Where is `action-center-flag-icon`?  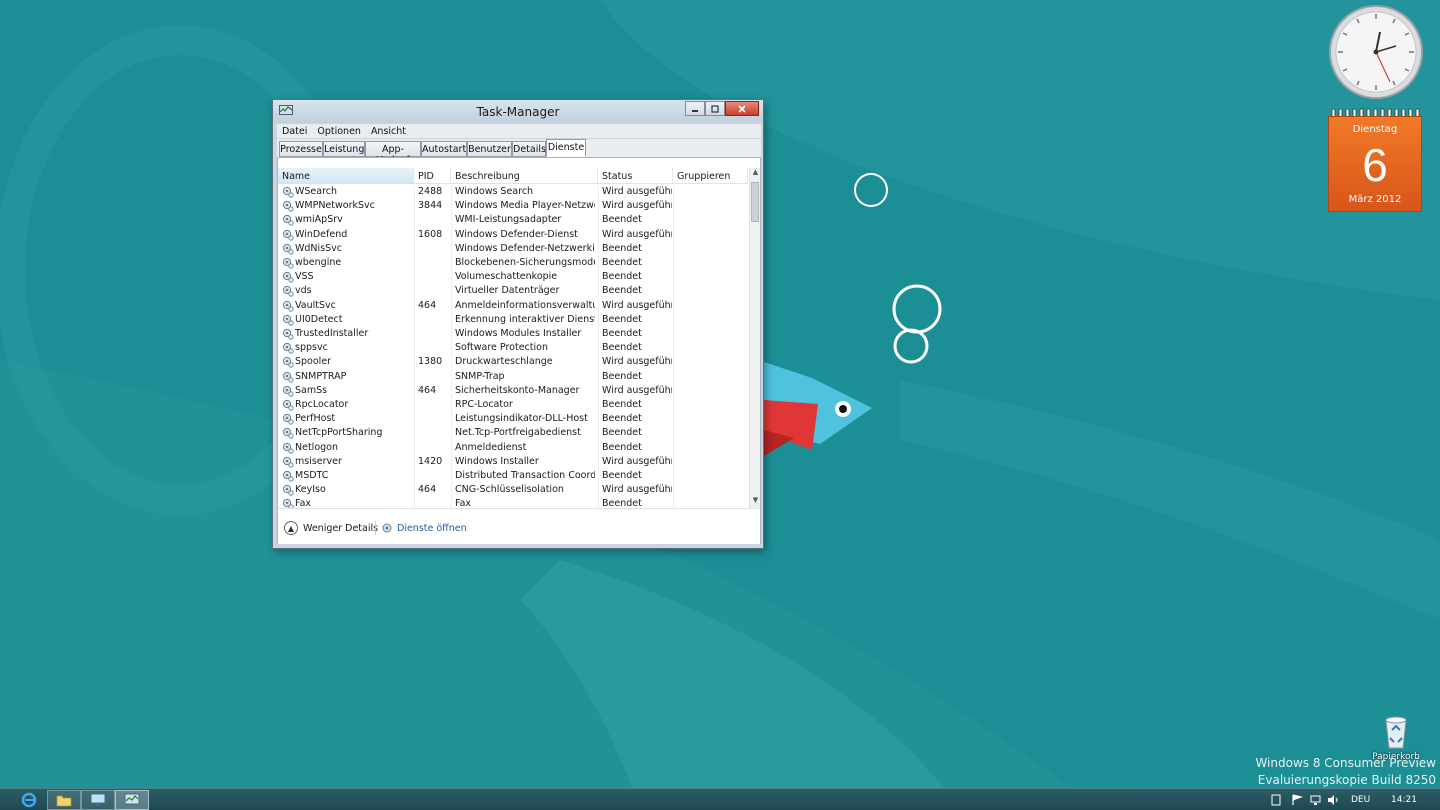 action-center-flag-icon is located at coordinates (1297, 800).